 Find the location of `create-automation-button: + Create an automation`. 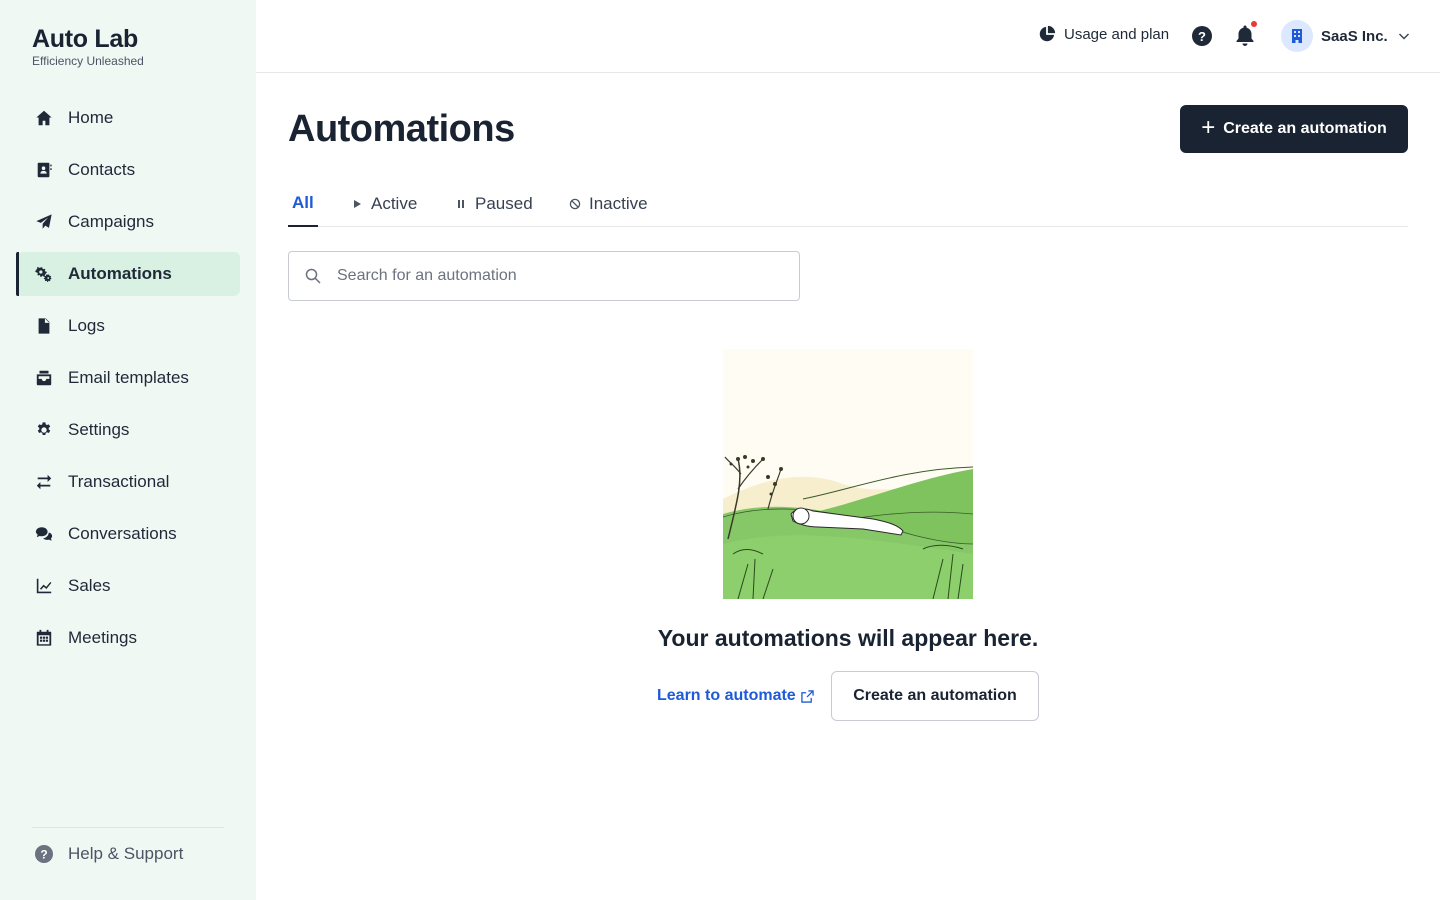

create-automation-button: + Create an automation is located at coordinates (1294, 129).